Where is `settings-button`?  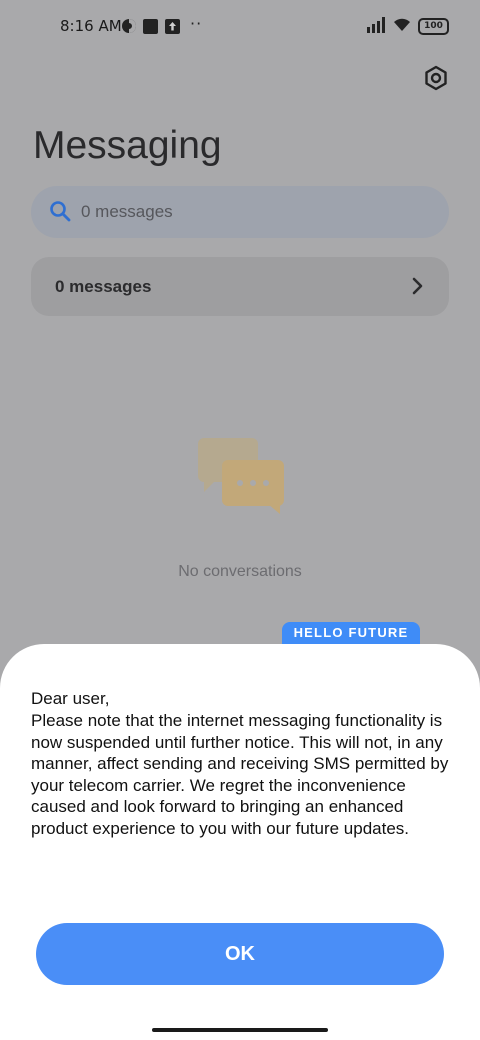 settings-button is located at coordinates (436, 80).